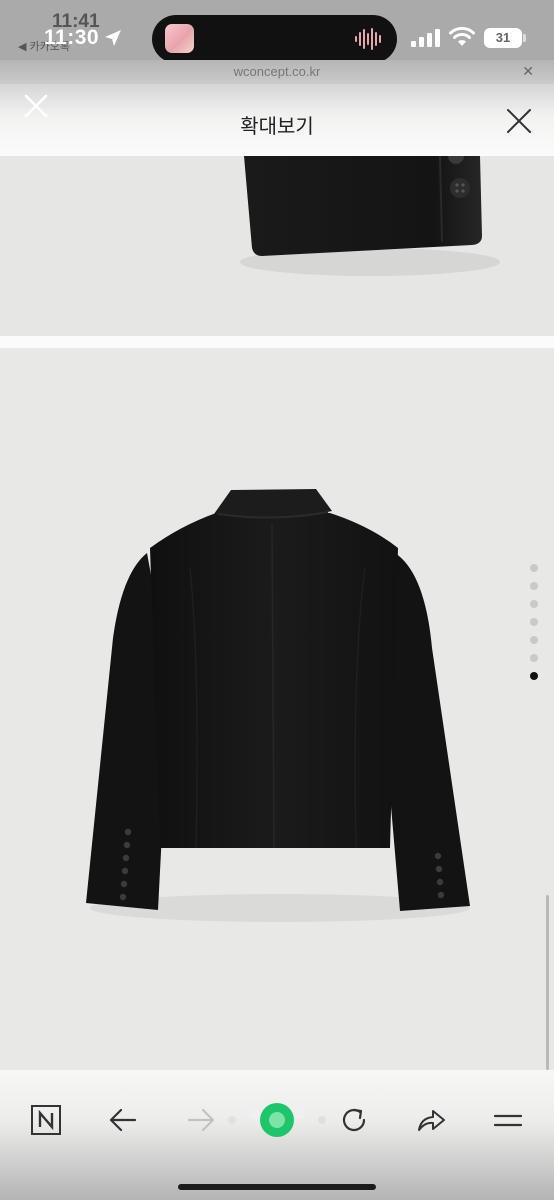 The height and width of the screenshot is (1200, 554). Describe the element at coordinates (528, 71) in the screenshot. I see `url-close-icon: ✕` at that location.